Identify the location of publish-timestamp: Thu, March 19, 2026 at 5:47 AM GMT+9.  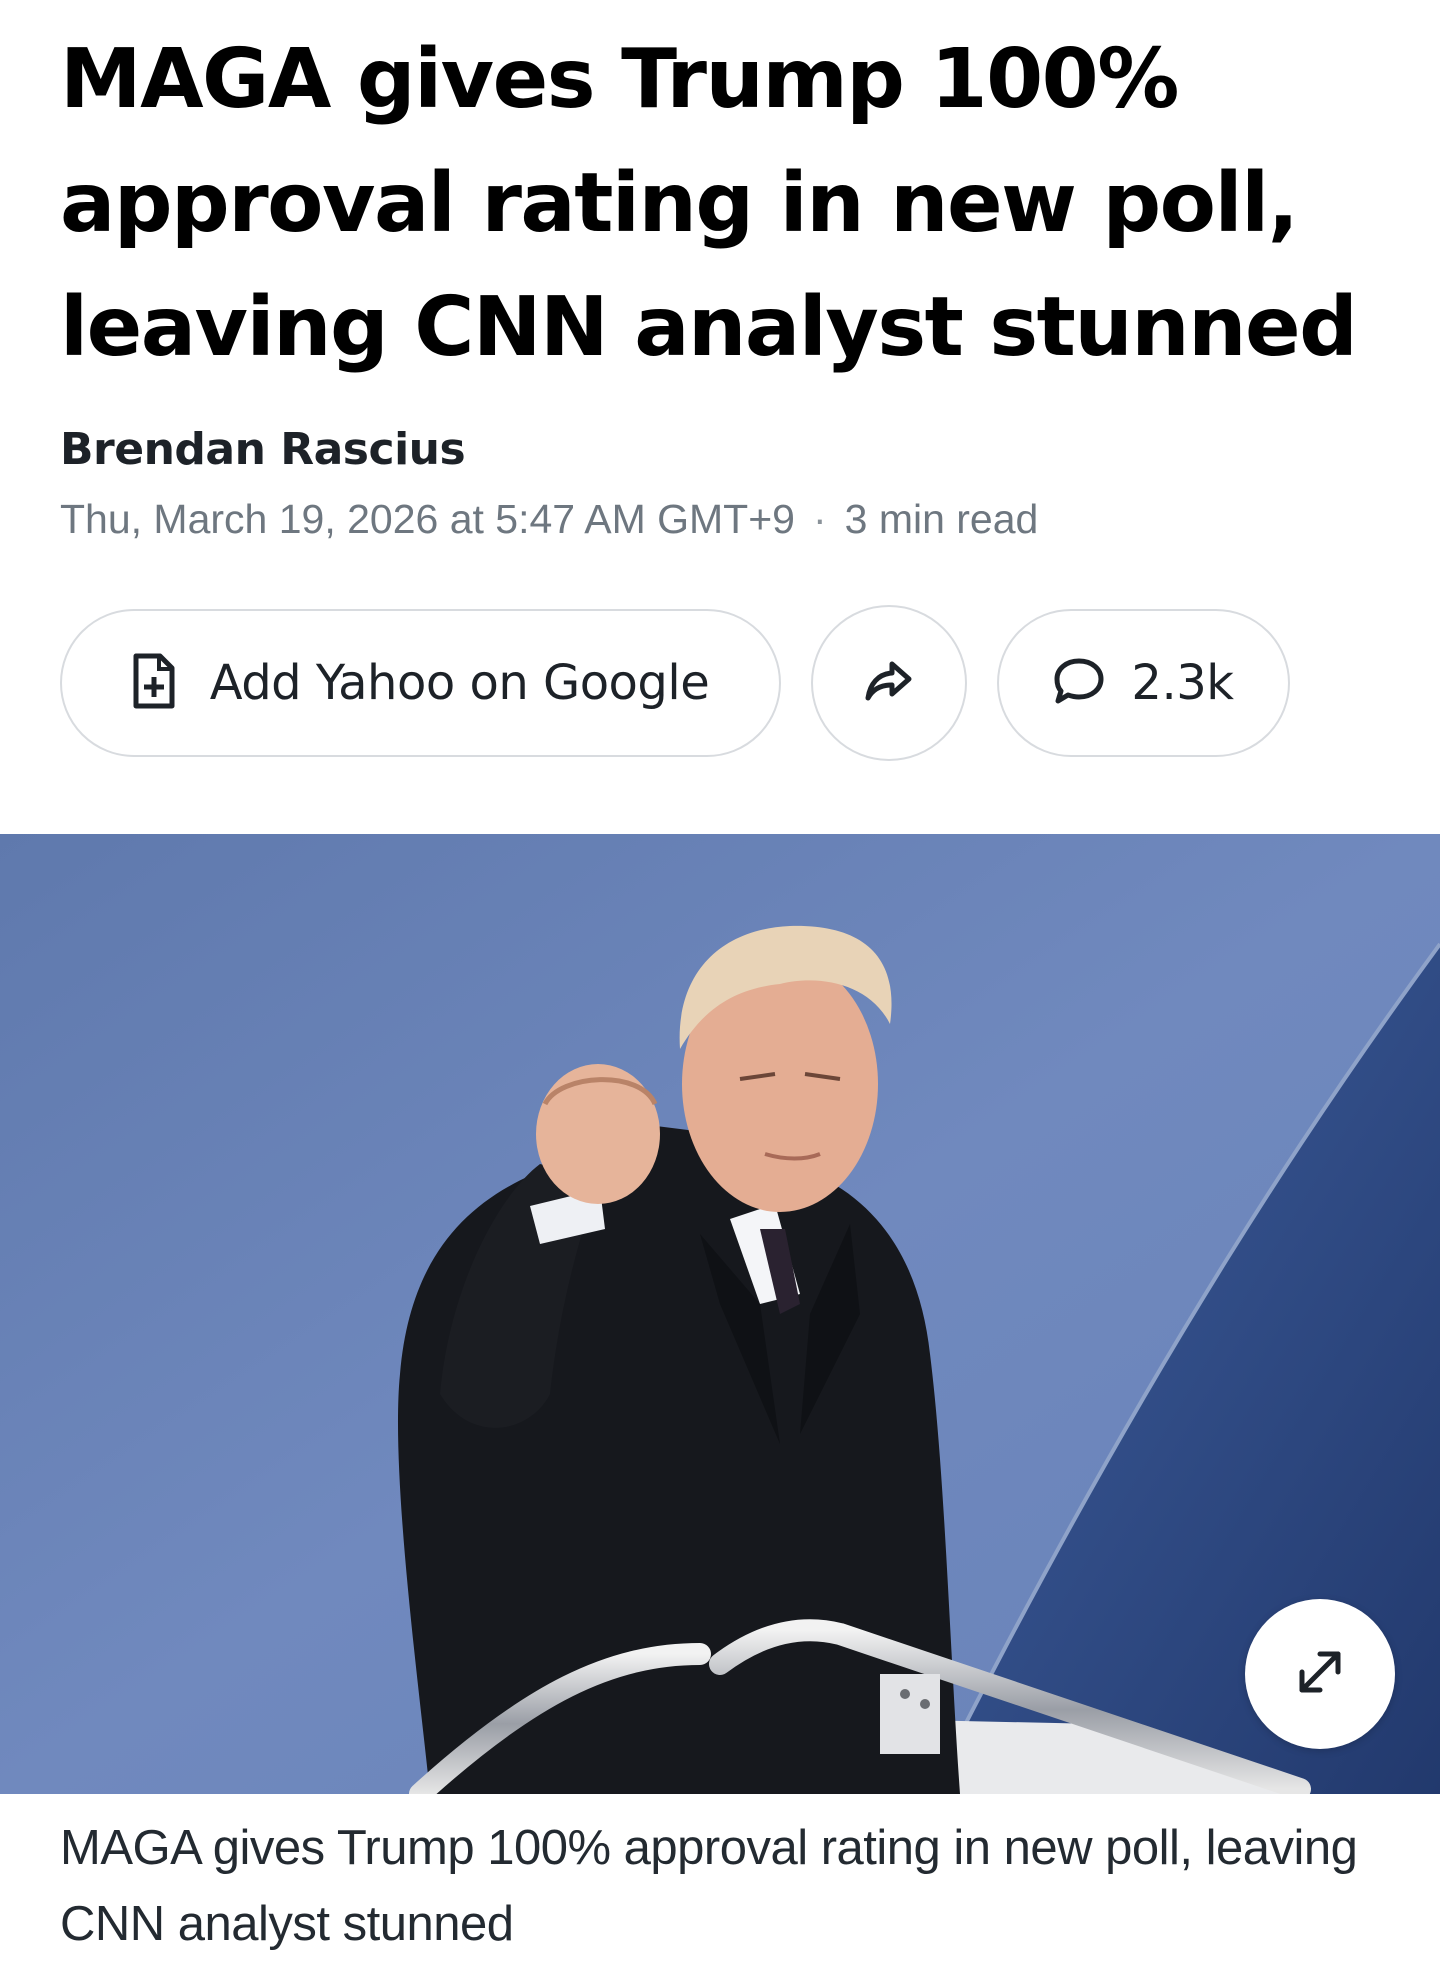
(427, 519).